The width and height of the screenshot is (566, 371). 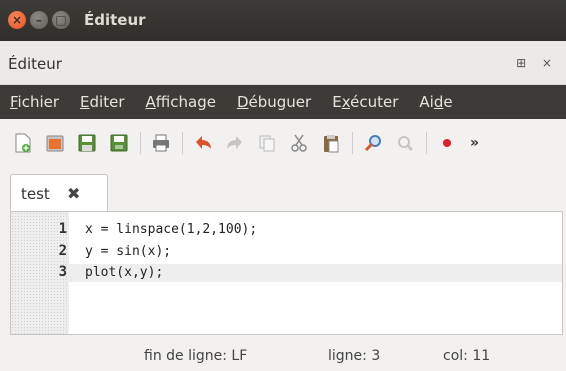 I want to click on new-file-icon, so click(x=23, y=143).